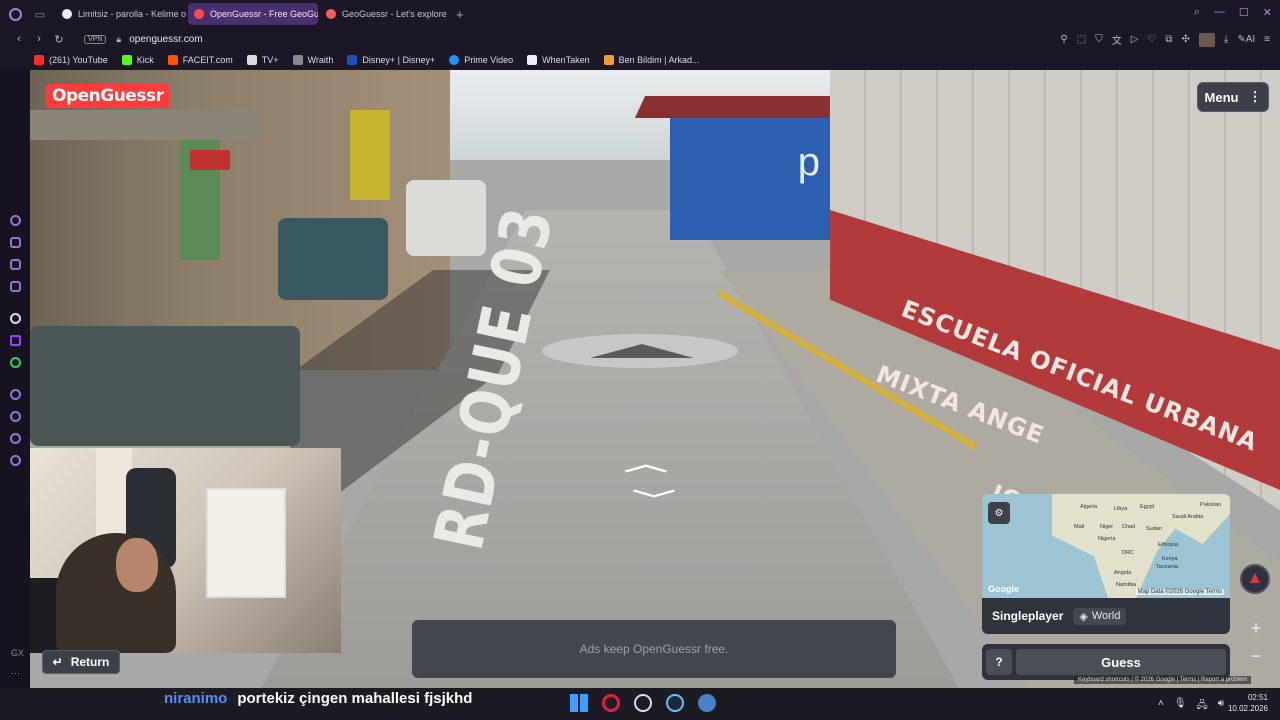  Describe the element at coordinates (446, 218) in the screenshot. I see `parked-van` at that location.